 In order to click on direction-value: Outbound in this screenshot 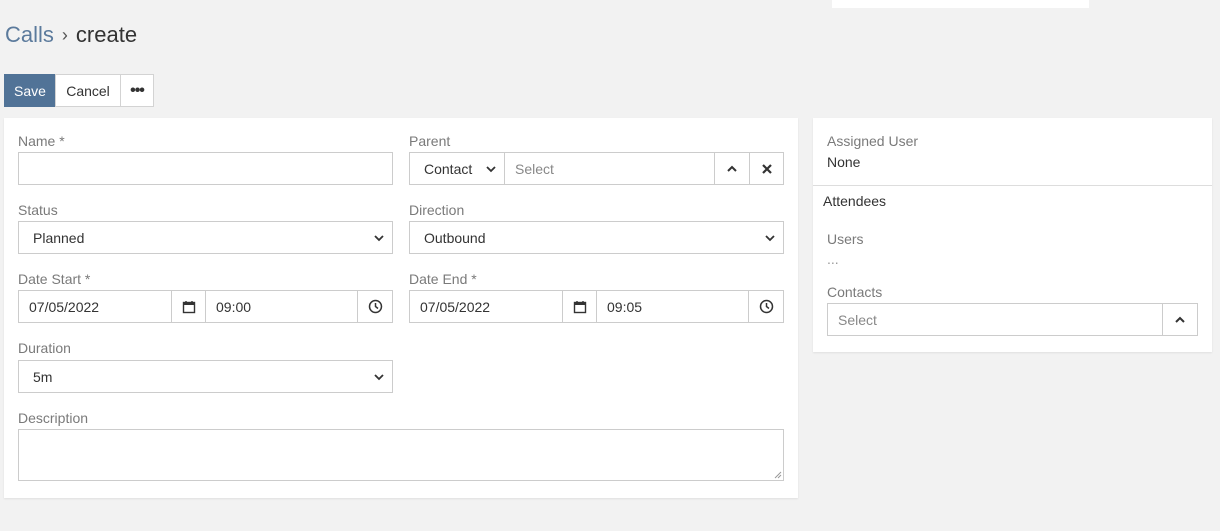, I will do `click(455, 237)`.